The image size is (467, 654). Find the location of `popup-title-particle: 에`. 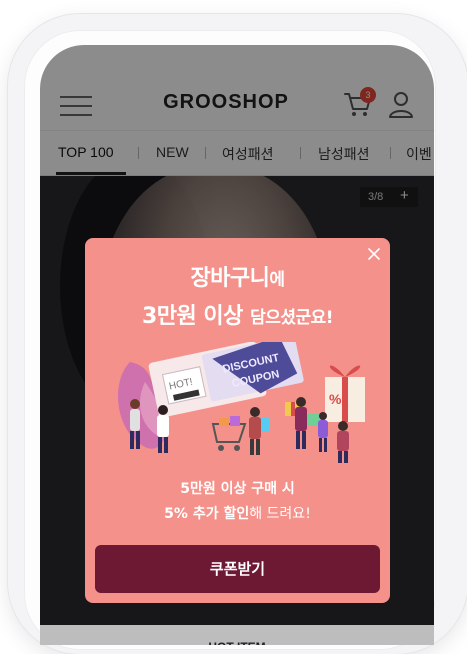

popup-title-particle: 에 is located at coordinates (277, 280).